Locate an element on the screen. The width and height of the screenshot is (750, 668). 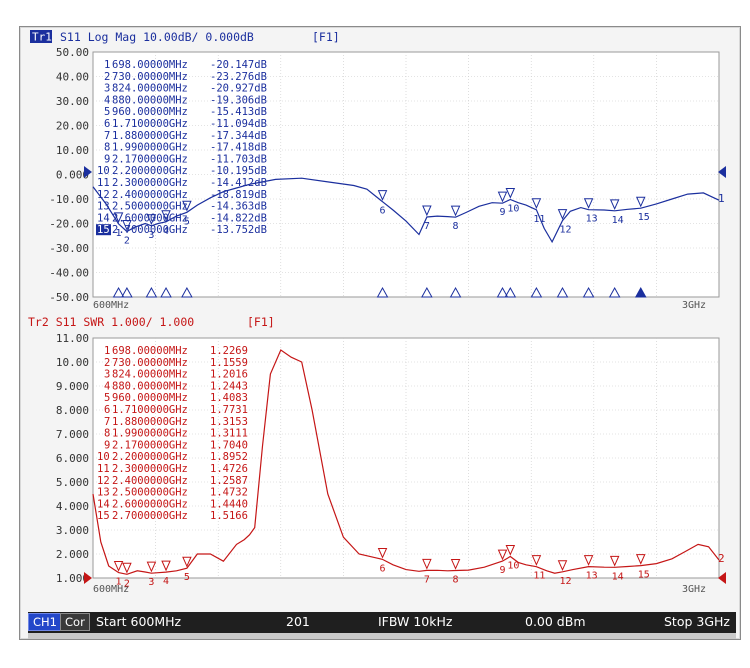
top-marker-row-frequency: 1.9900000GHz is located at coordinates (150, 148).